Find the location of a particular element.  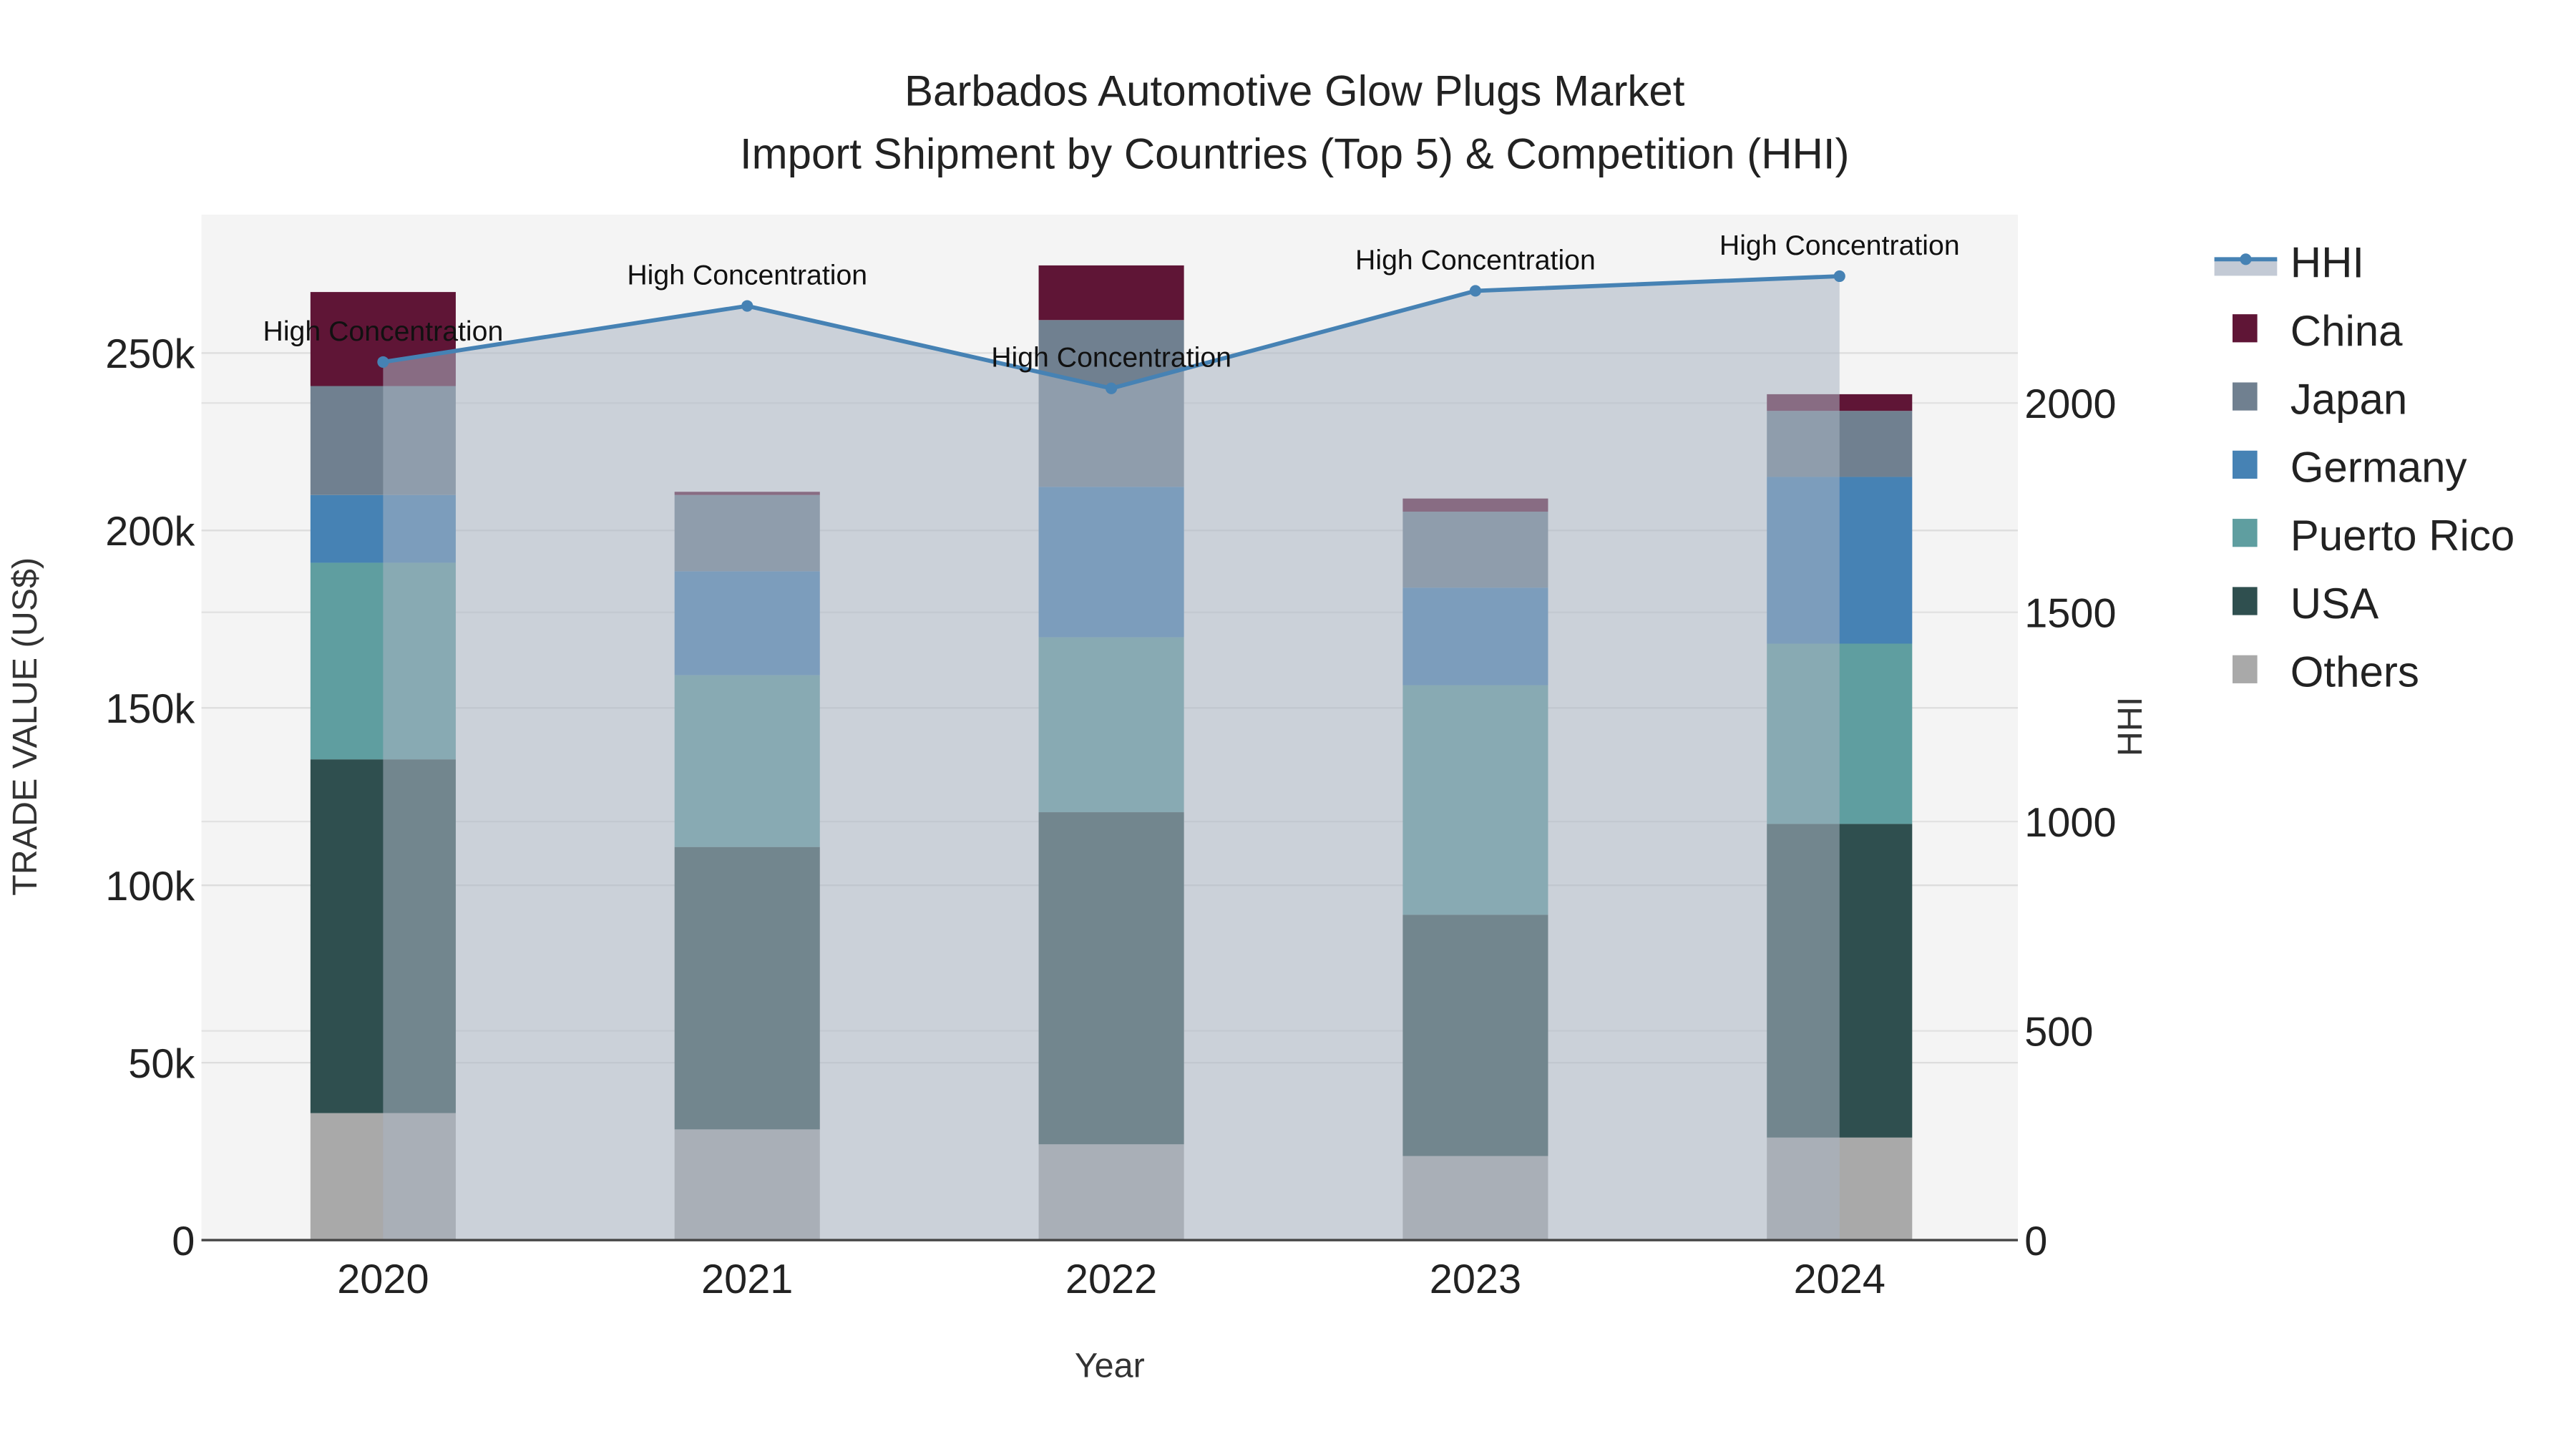

x-tick-label: 2021 is located at coordinates (747, 1279).